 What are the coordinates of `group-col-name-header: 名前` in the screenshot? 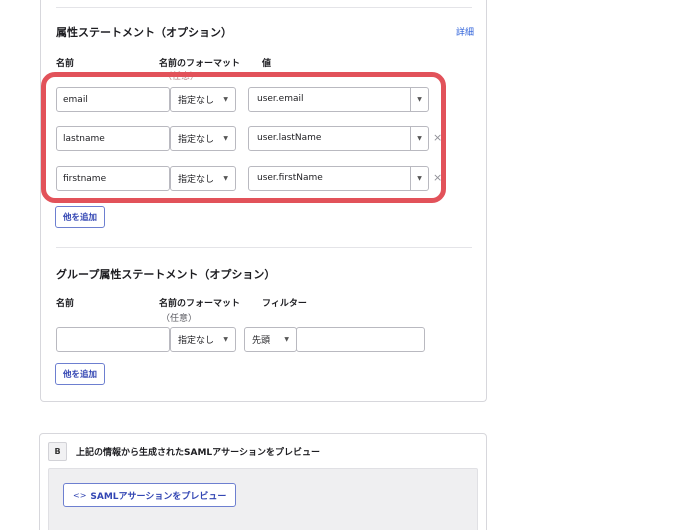 It's located at (65, 304).